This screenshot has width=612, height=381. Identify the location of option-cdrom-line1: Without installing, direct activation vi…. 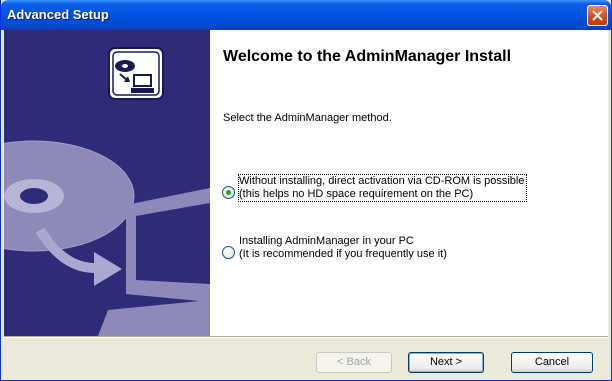
(382, 181).